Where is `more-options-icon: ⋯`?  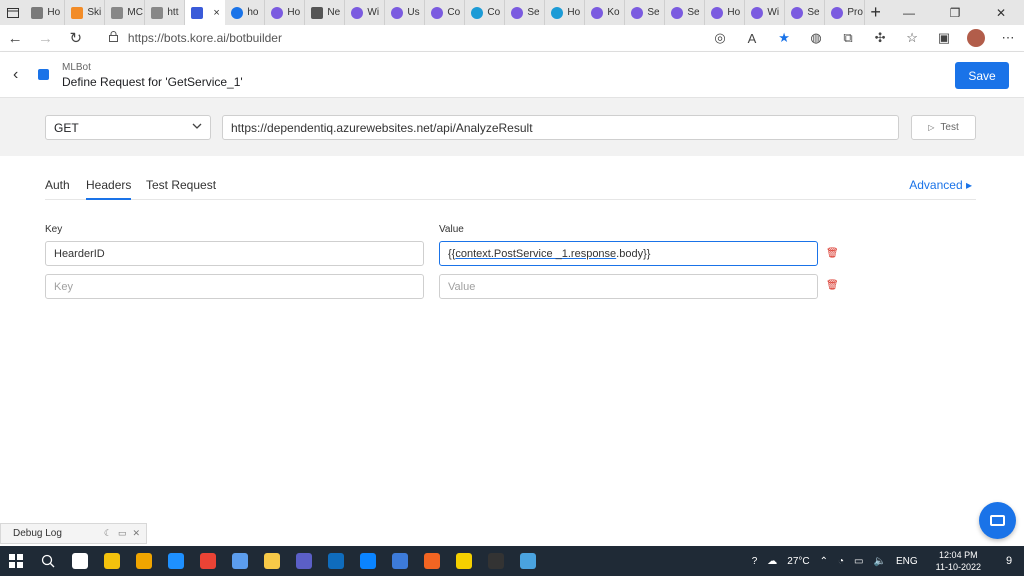 more-options-icon: ⋯ is located at coordinates (1008, 38).